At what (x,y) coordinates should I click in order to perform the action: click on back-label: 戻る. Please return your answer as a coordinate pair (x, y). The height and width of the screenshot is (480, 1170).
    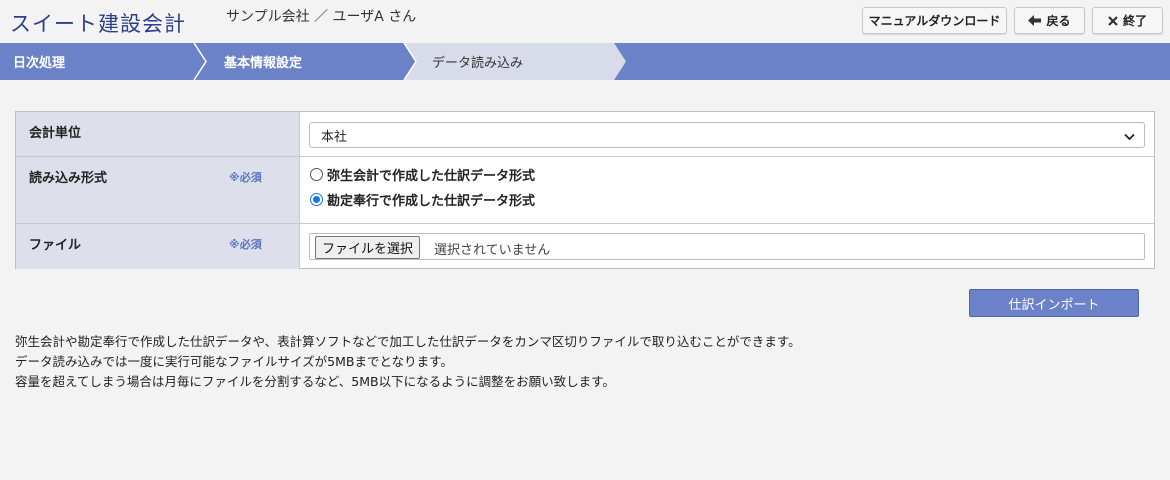
    Looking at the image, I should click on (1058, 21).